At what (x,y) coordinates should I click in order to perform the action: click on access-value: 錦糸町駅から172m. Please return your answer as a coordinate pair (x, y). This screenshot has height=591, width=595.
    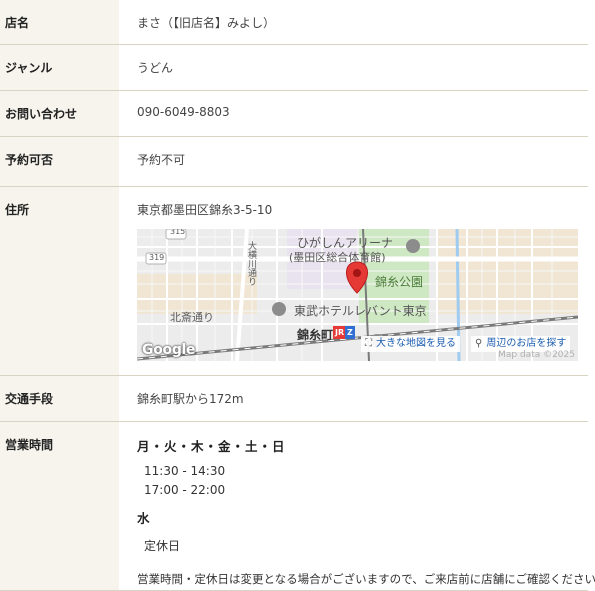
    Looking at the image, I should click on (190, 398).